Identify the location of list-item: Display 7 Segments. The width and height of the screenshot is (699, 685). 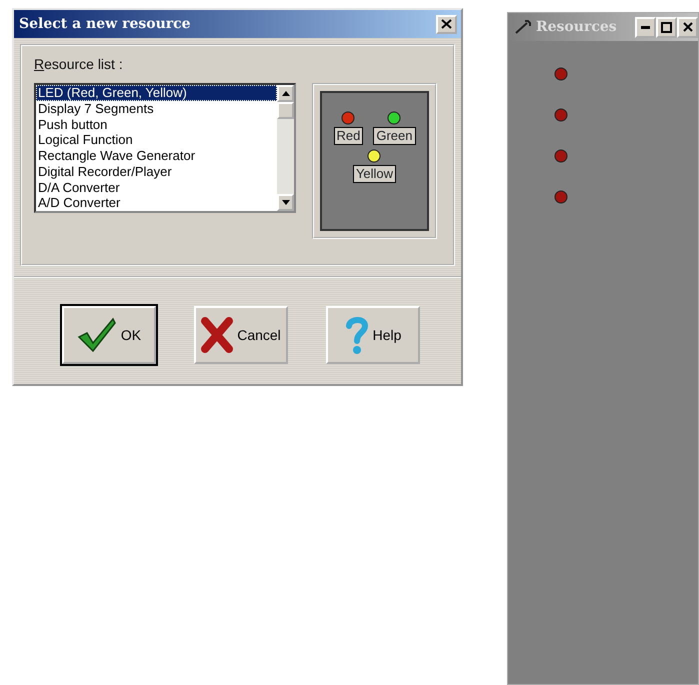
(156, 108).